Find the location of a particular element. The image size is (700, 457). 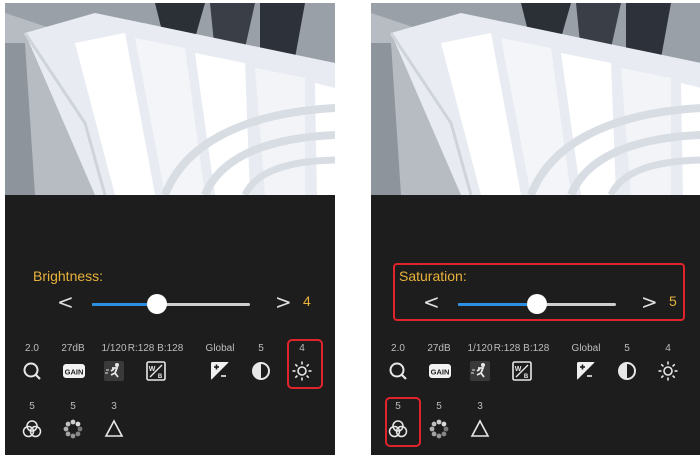

brightness-slider is located at coordinates (171, 304).